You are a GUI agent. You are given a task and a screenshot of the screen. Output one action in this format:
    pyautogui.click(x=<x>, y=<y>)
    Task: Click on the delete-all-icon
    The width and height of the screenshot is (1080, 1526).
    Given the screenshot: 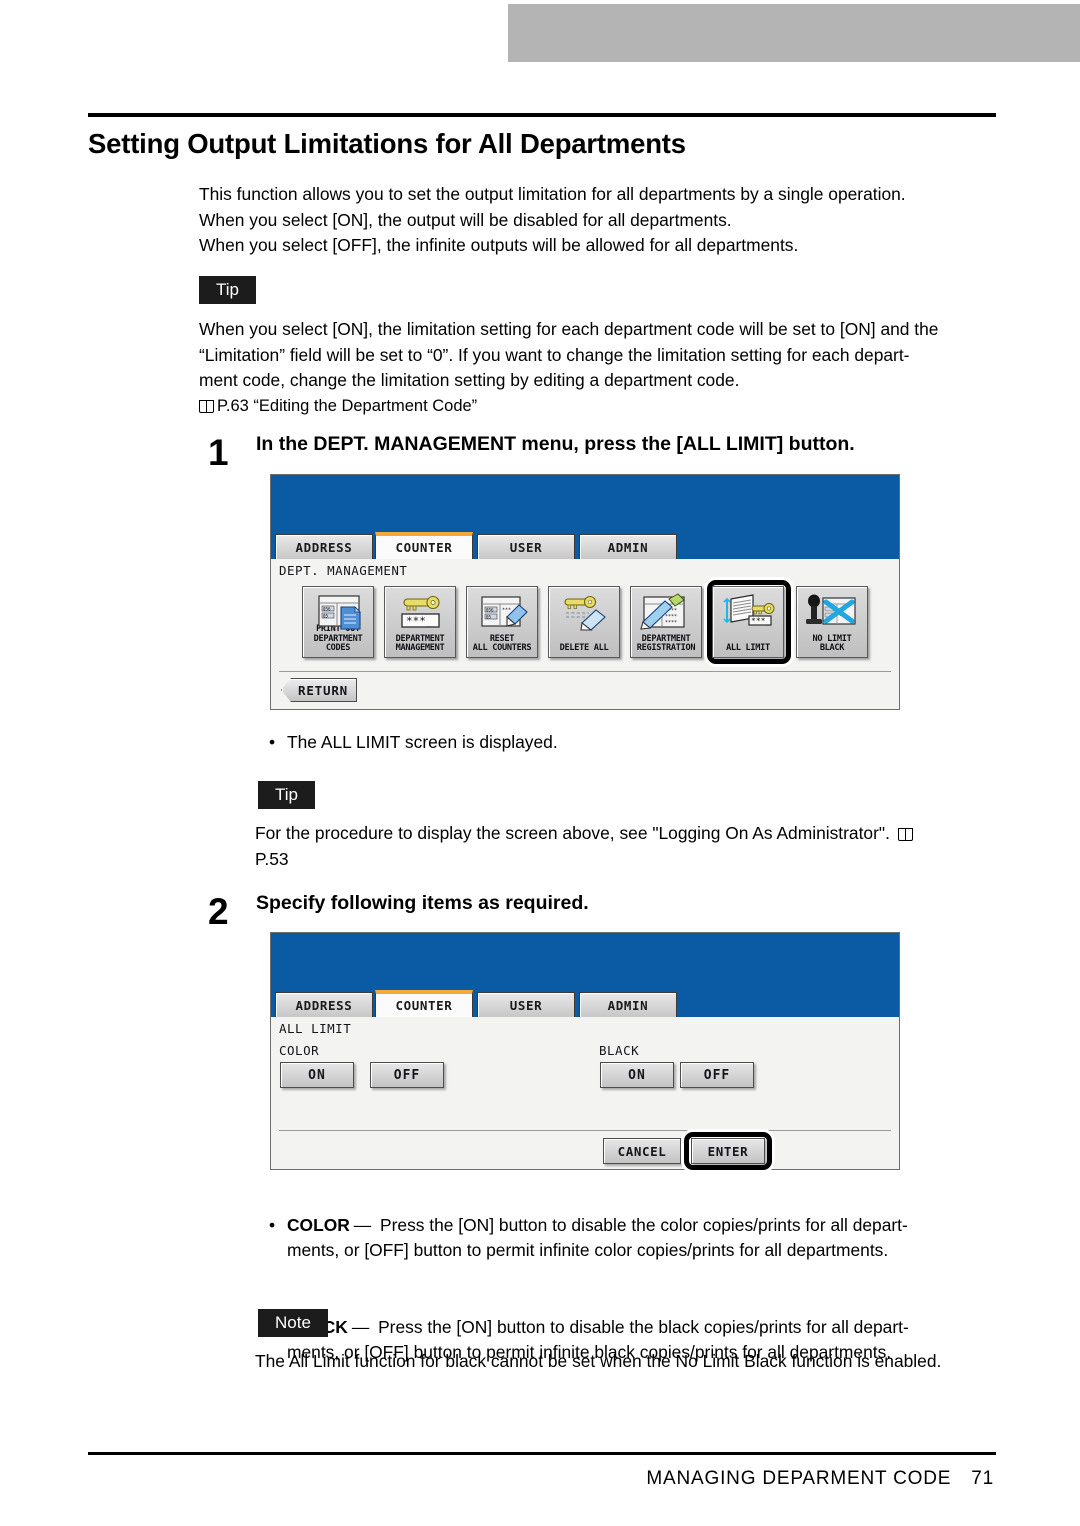 What is the action you would take?
    pyautogui.click(x=584, y=612)
    